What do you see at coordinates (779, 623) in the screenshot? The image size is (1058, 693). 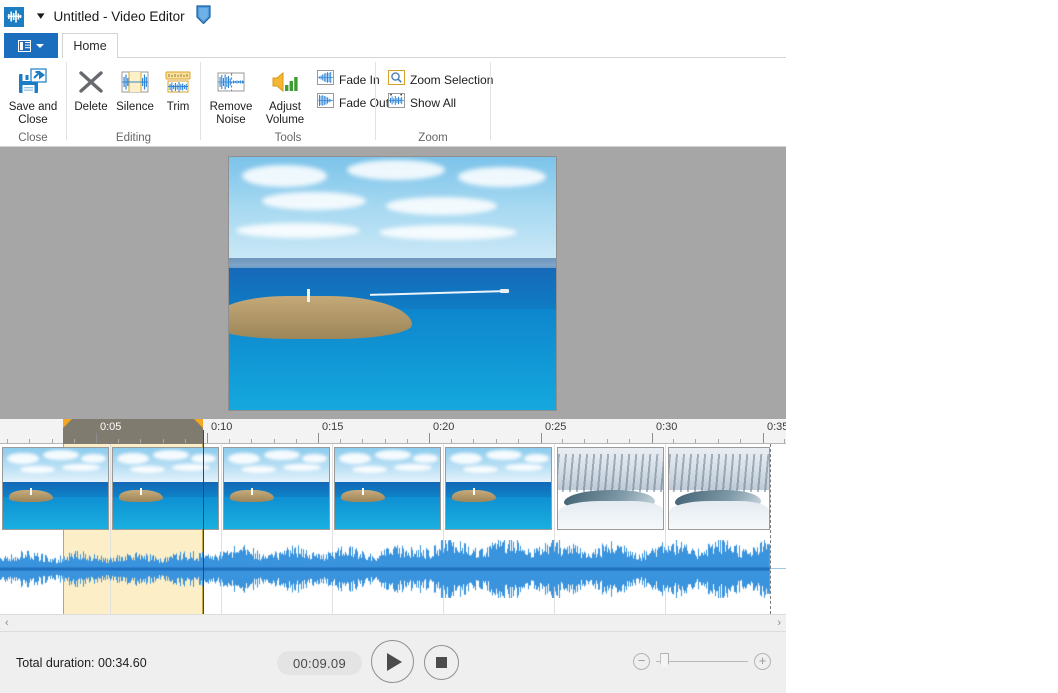 I see `scroll-right-arrow: ›` at bounding box center [779, 623].